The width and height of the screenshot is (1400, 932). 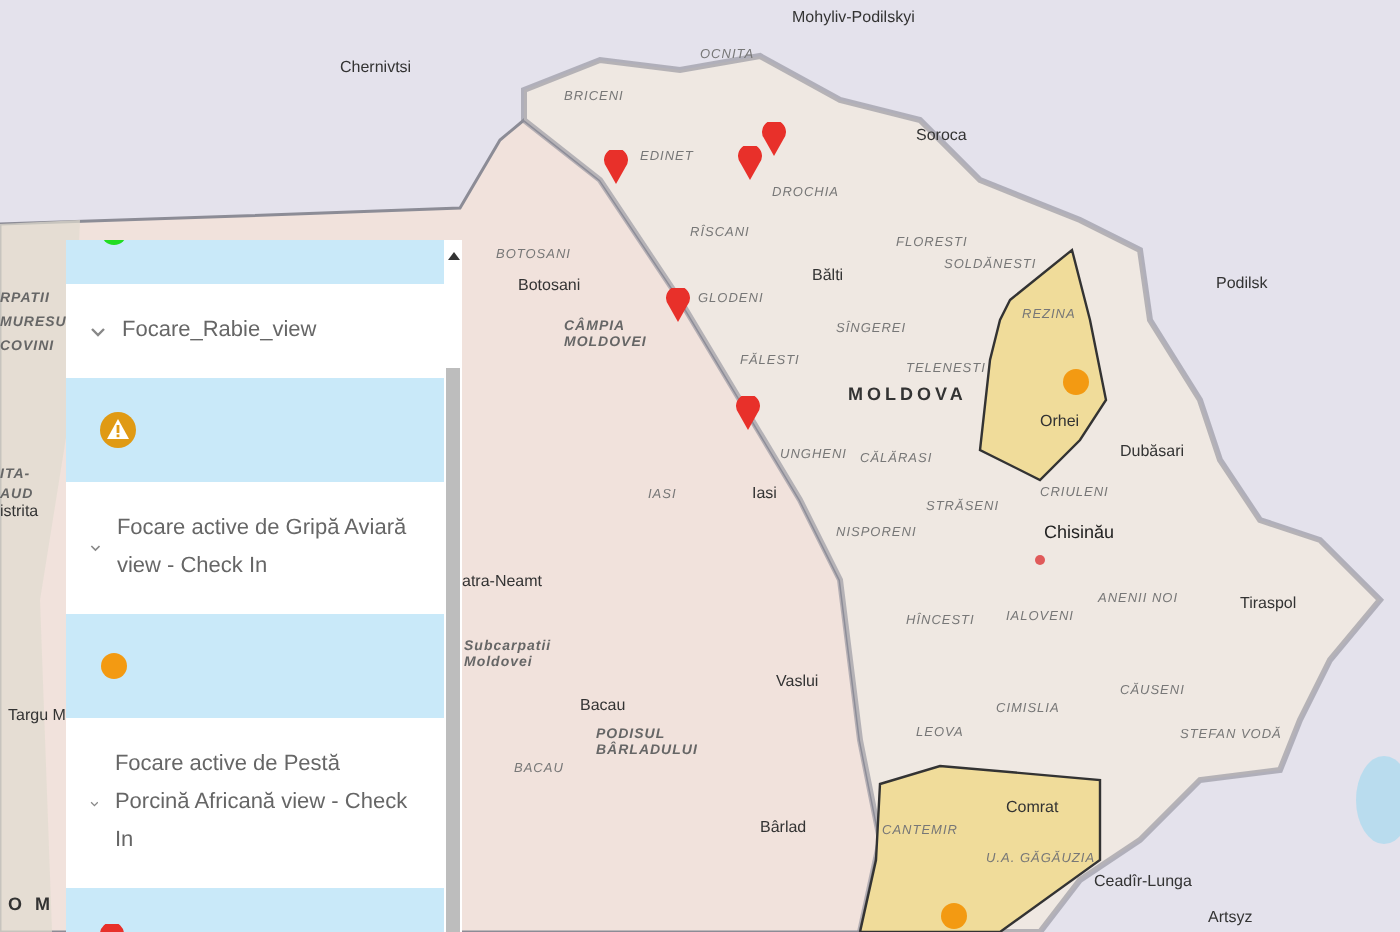 What do you see at coordinates (1060, 423) in the screenshot?
I see `map-label: Orhei` at bounding box center [1060, 423].